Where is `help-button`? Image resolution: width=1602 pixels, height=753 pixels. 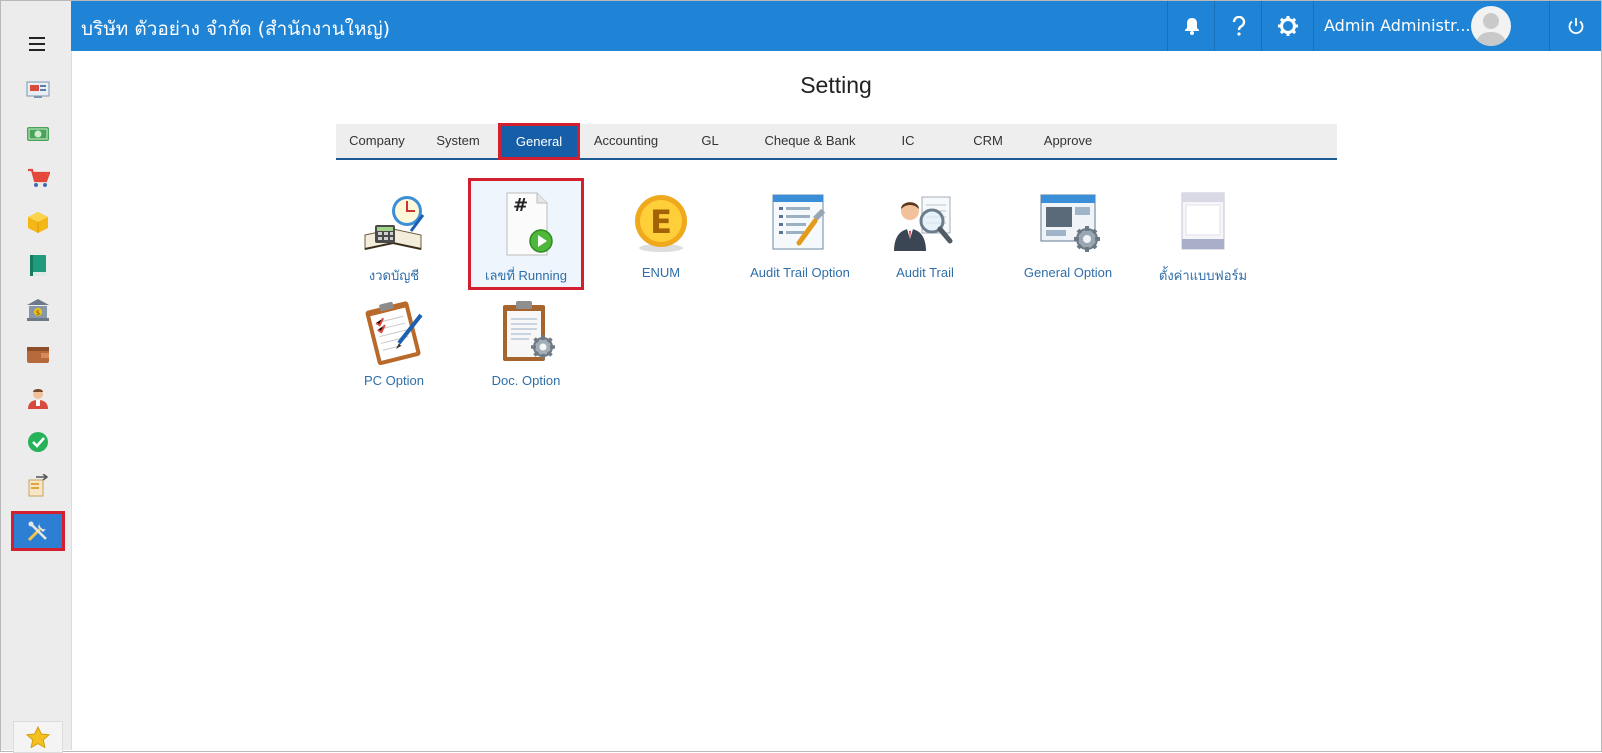
help-button is located at coordinates (1238, 26).